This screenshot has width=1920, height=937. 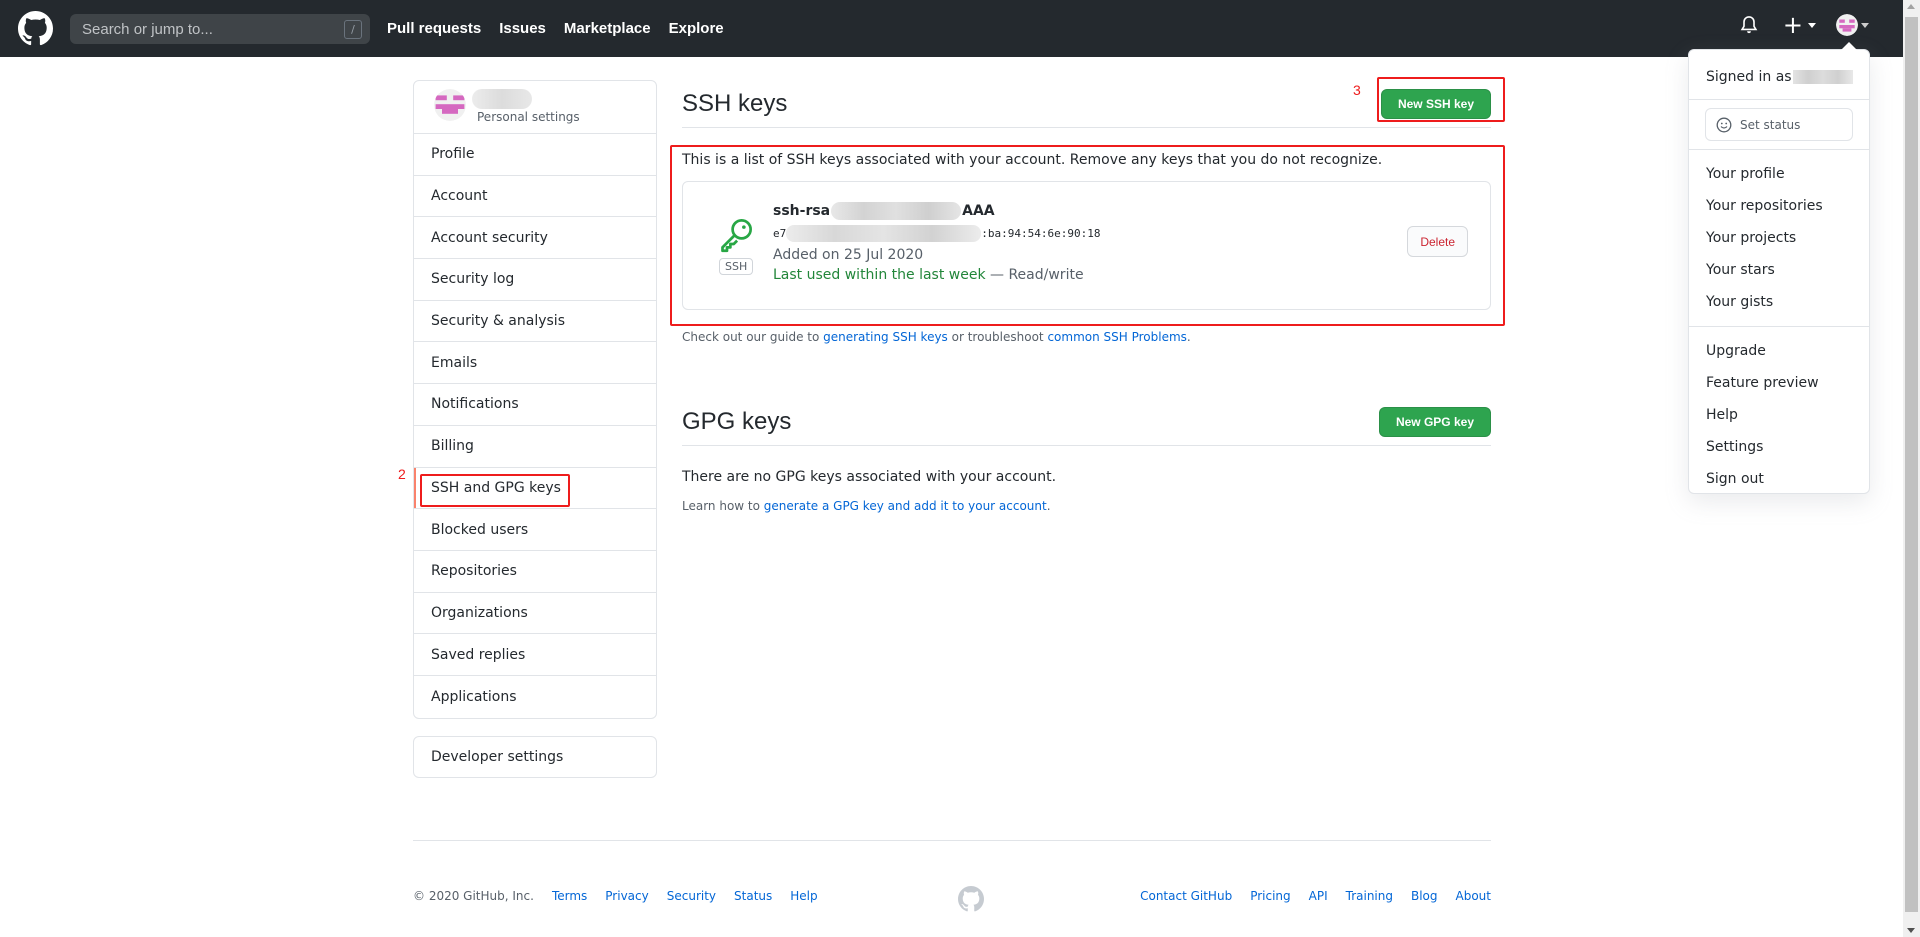 I want to click on sidebar-item-account-security: Account security, so click(x=535, y=238).